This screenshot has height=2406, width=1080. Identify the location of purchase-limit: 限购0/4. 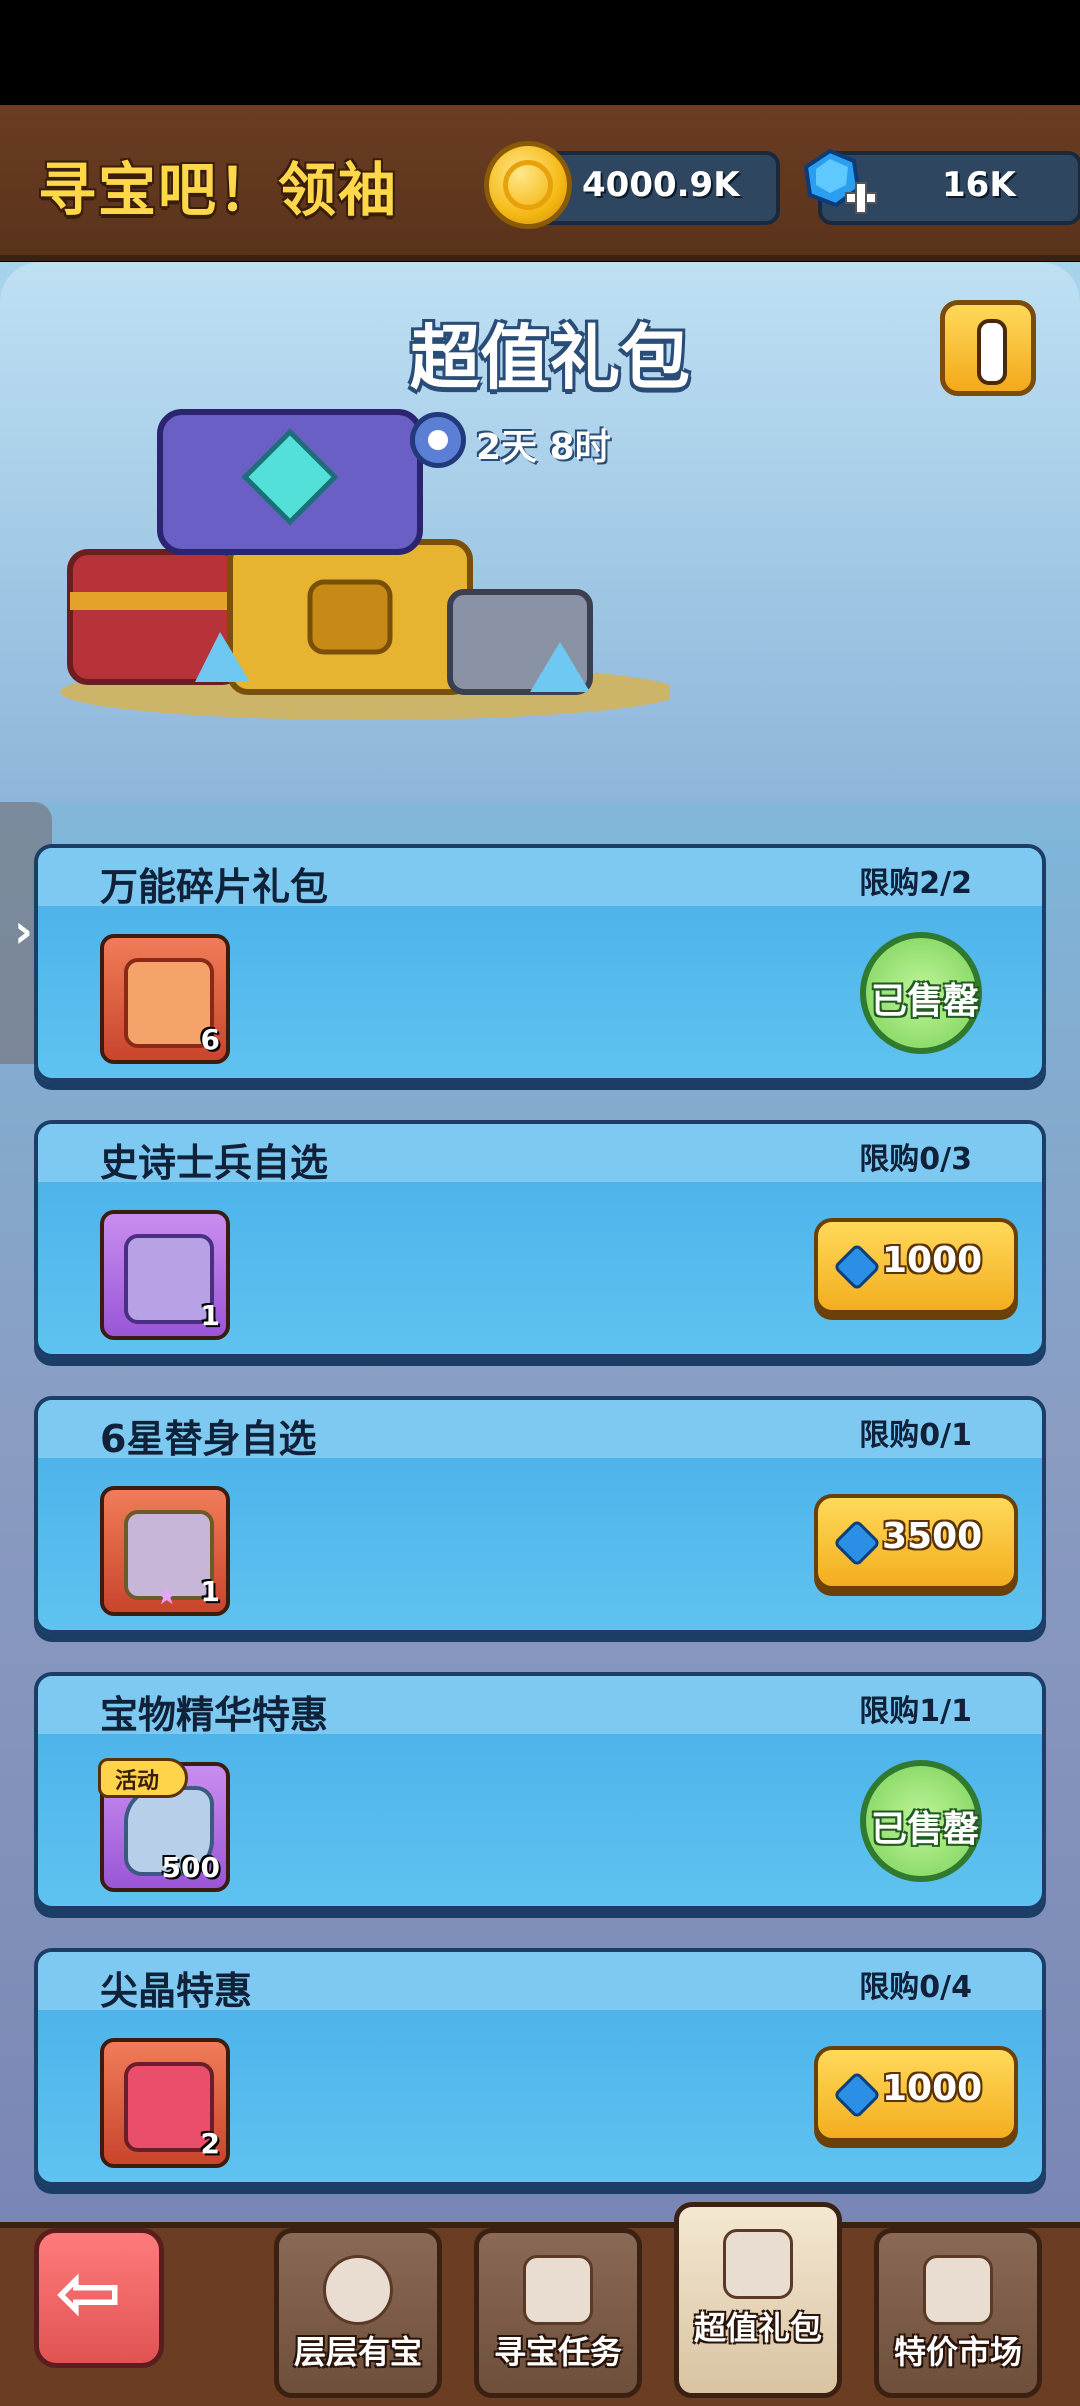
(915, 1987).